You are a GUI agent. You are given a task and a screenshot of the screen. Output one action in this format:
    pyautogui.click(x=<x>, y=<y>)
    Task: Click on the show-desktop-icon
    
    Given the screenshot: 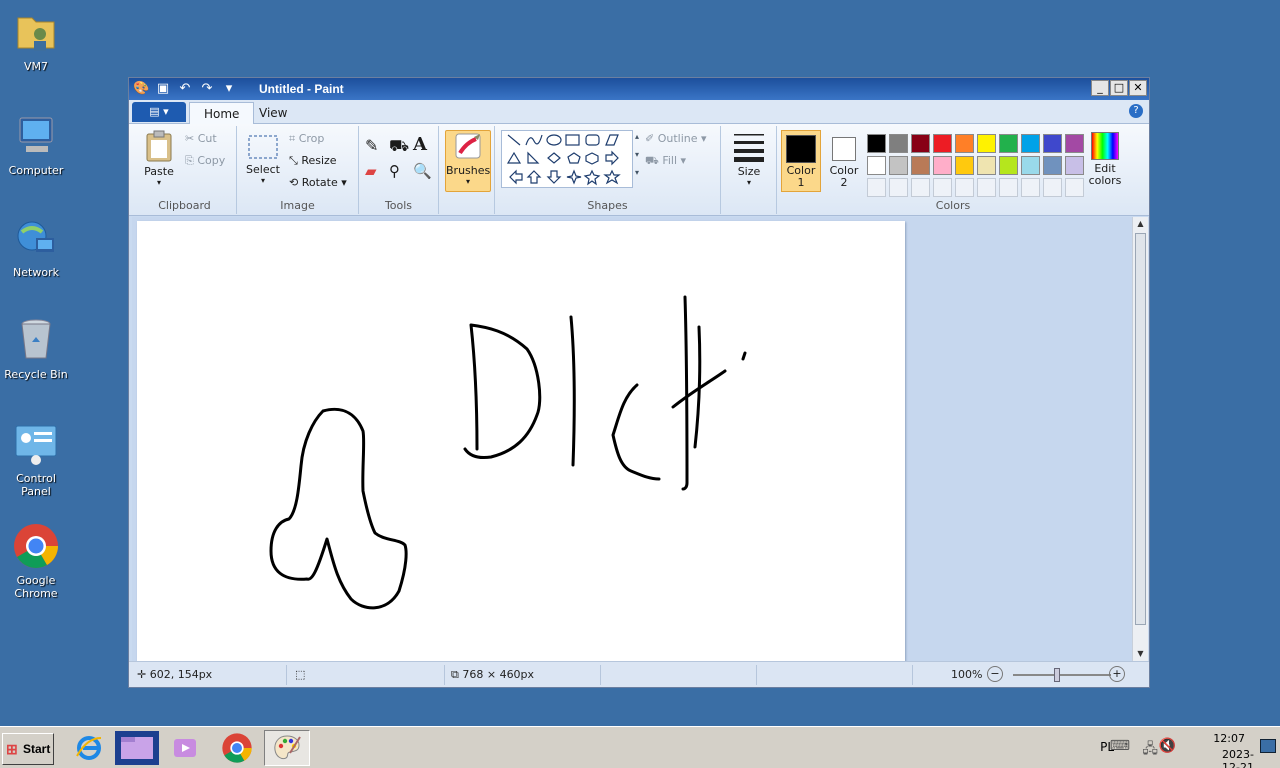 What is the action you would take?
    pyautogui.click(x=1268, y=746)
    